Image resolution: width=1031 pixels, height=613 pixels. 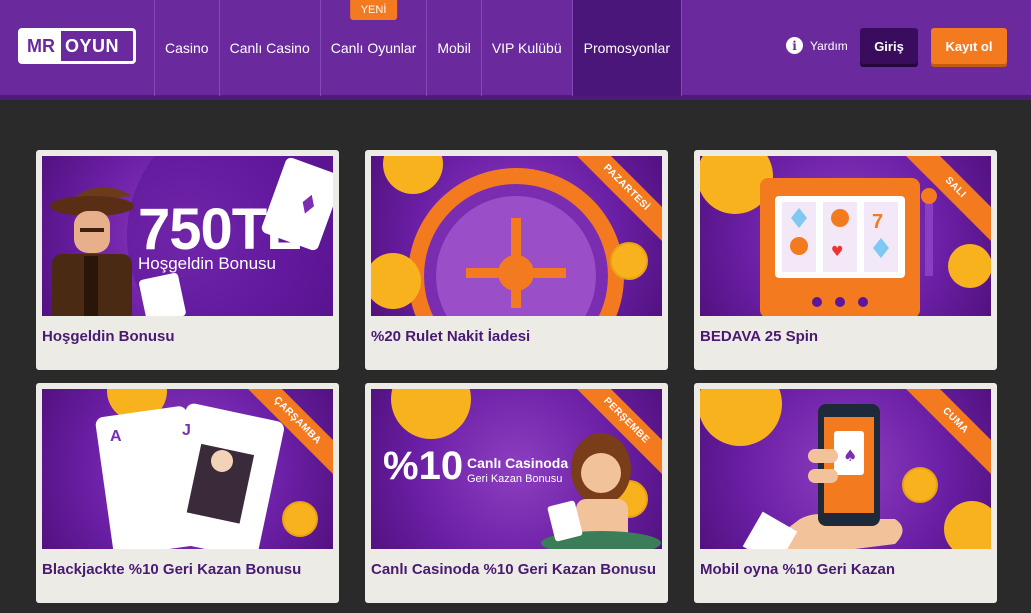 What do you see at coordinates (187, 469) in the screenshot?
I see `promo-banner-image: A J ÇARŞAMBA` at bounding box center [187, 469].